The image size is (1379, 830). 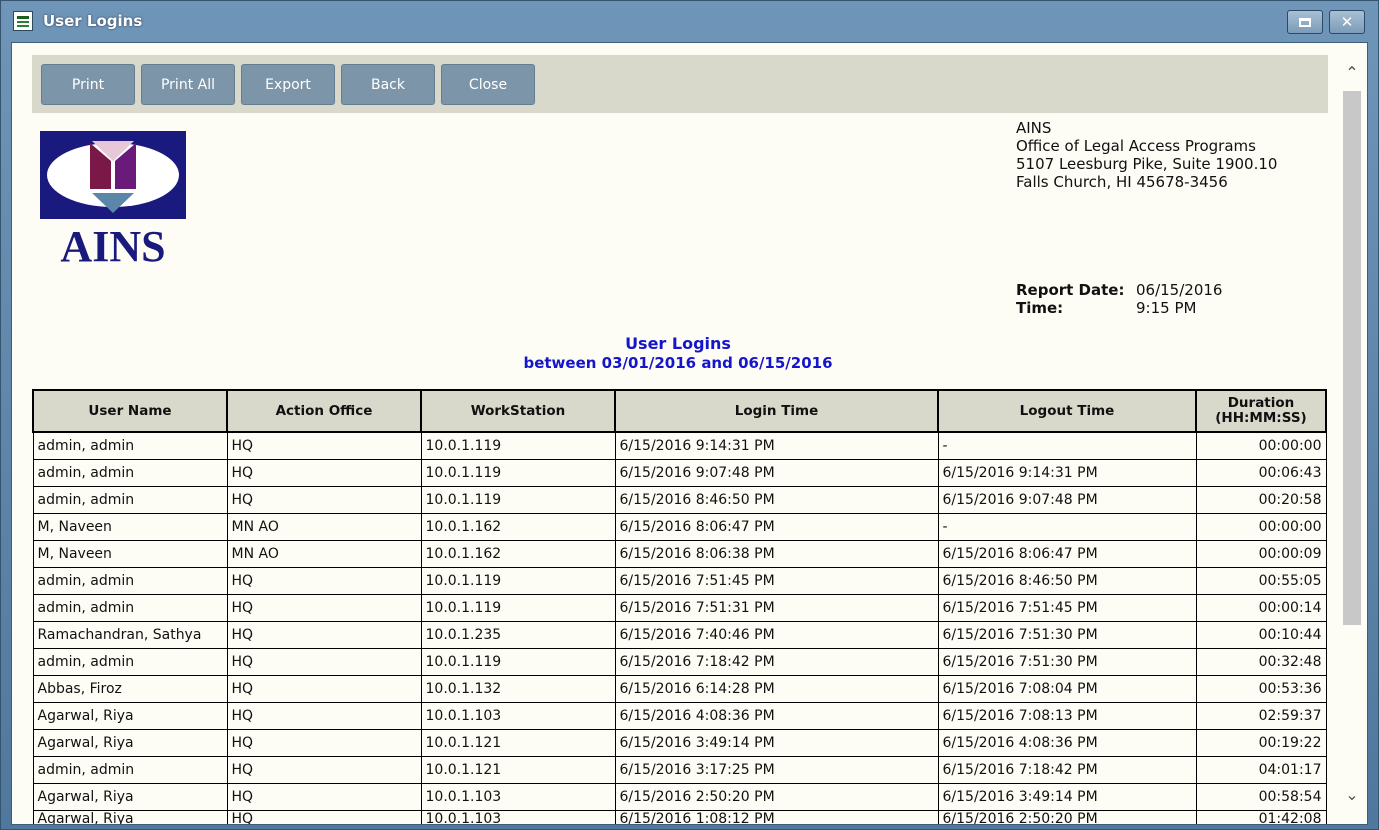 What do you see at coordinates (1261, 411) in the screenshot?
I see `header-duration: Duration (HH:MM:SS)` at bounding box center [1261, 411].